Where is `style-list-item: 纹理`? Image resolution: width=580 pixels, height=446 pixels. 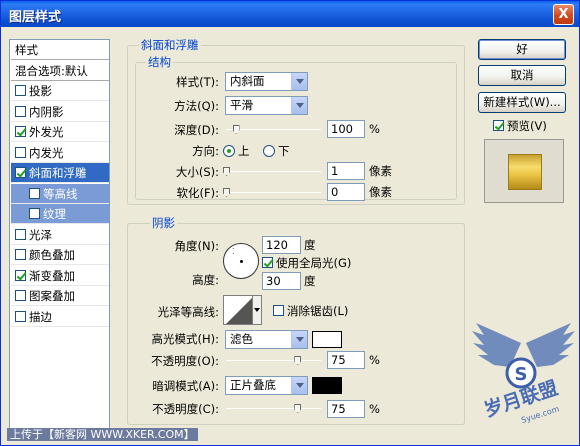
style-list-item: 纹理 is located at coordinates (60, 214).